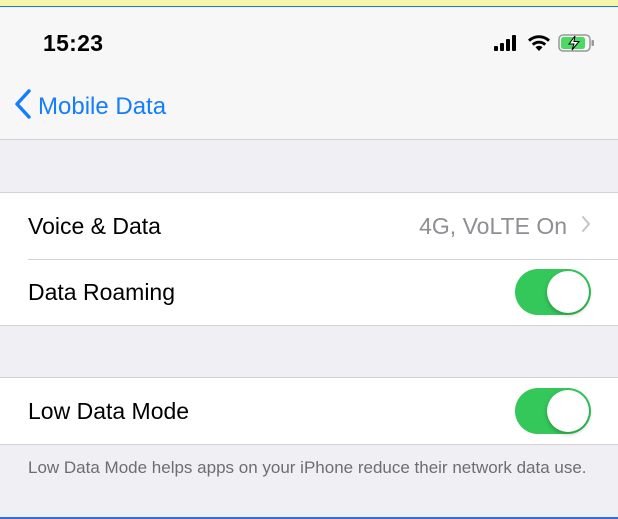 This screenshot has width=618, height=519. Describe the element at coordinates (23, 106) in the screenshot. I see `chevron-left-icon` at that location.